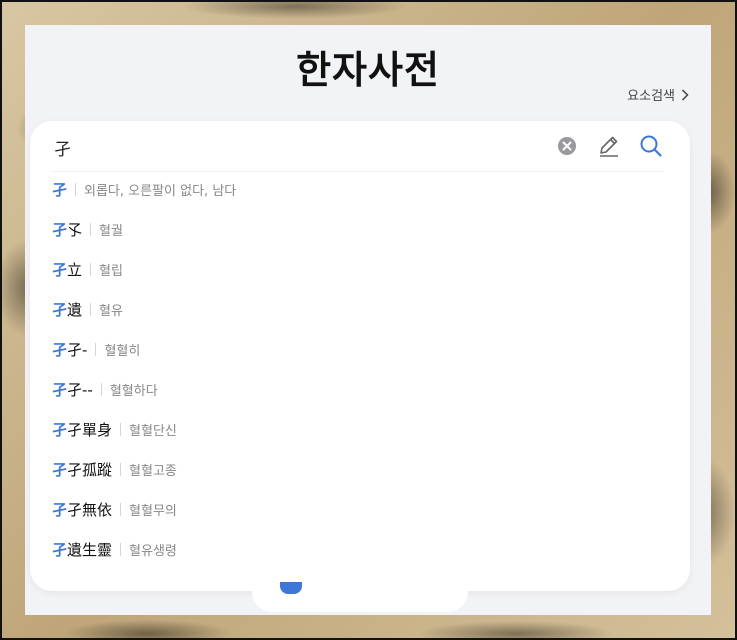  What do you see at coordinates (90, 469) in the screenshot?
I see `word-rest: 孑孤蹤` at bounding box center [90, 469].